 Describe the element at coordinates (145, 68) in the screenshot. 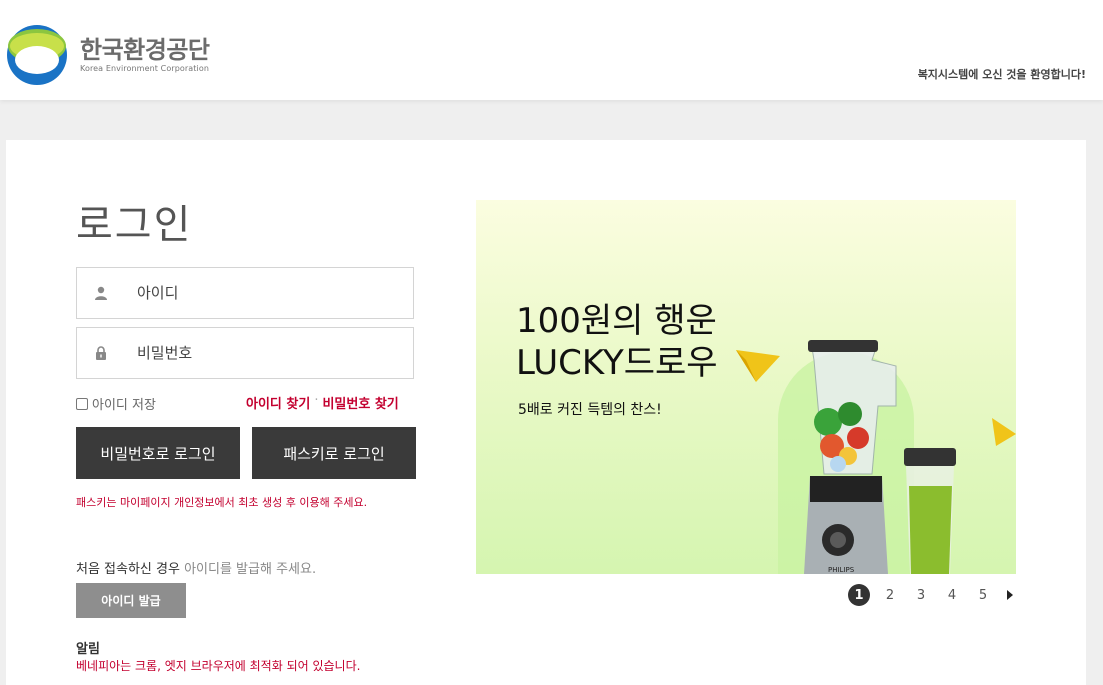

I see `logo-english-name: Korea Environment Corporation` at that location.